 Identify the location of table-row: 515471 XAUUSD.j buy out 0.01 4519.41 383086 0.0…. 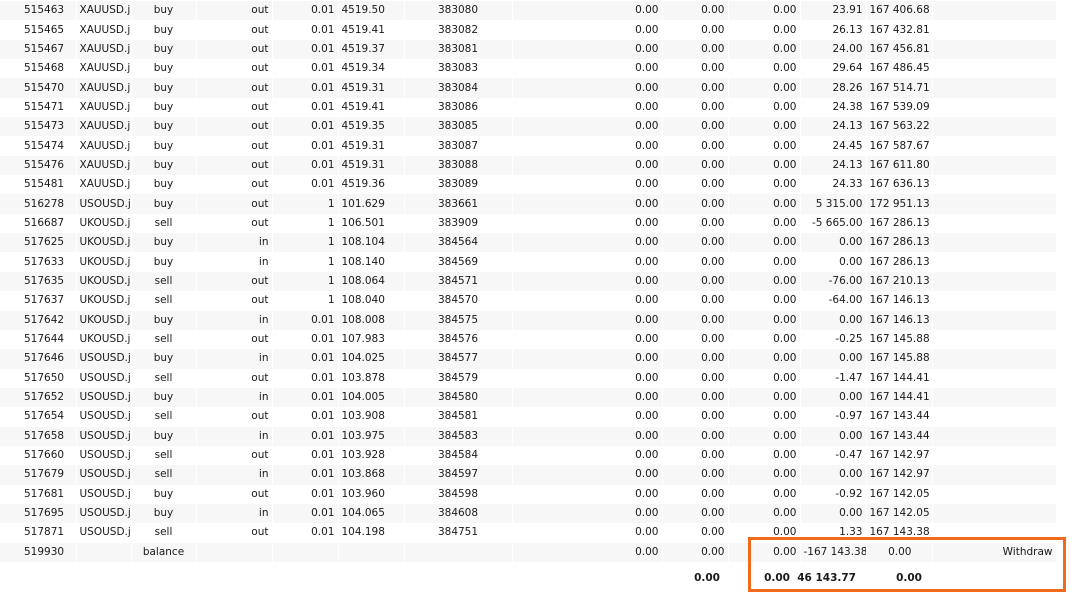
(528, 107).